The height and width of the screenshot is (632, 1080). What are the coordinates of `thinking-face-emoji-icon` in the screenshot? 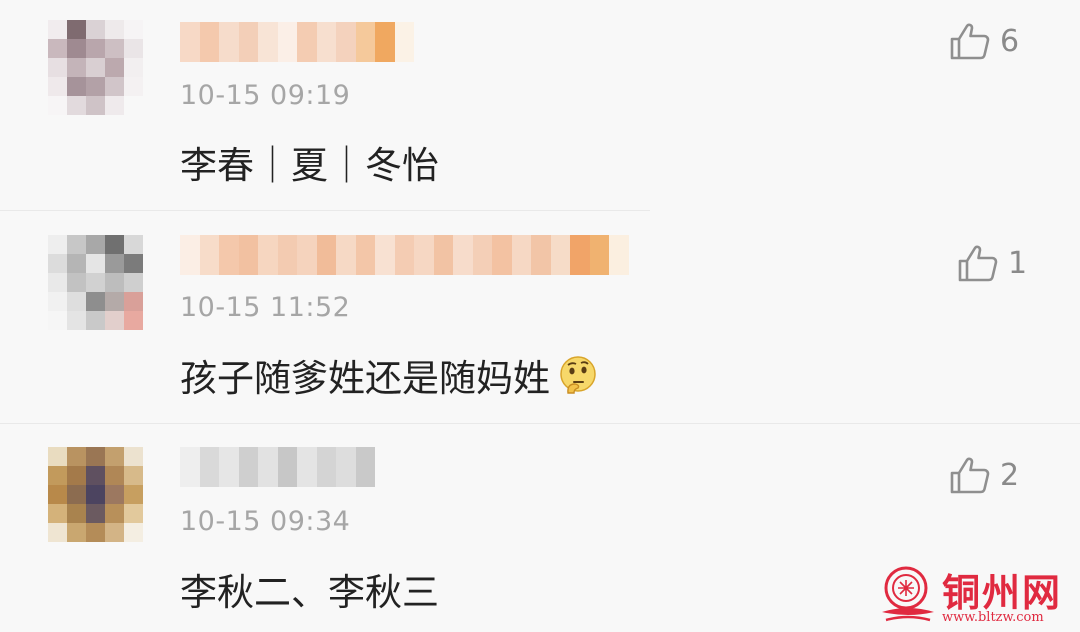 It's located at (578, 379).